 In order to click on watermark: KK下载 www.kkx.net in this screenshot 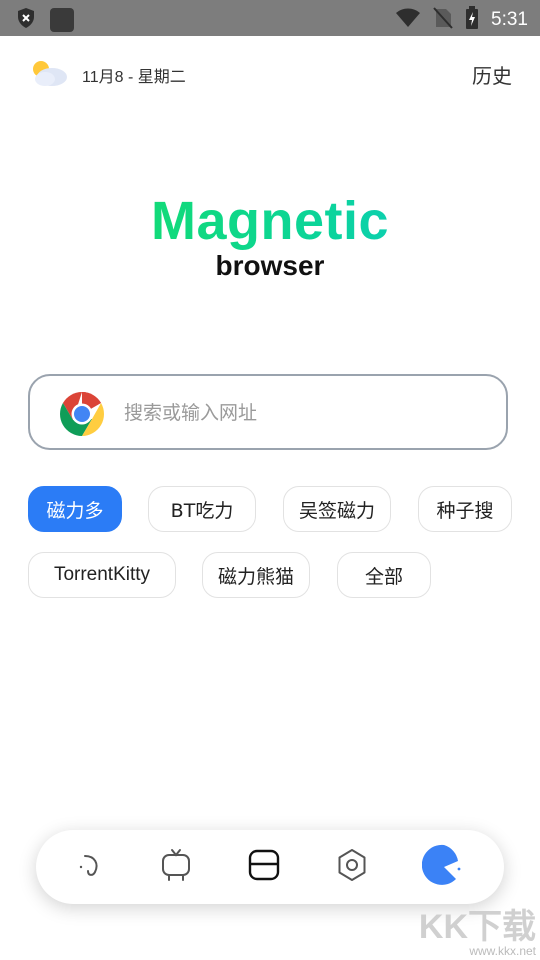, I will do `click(477, 928)`.